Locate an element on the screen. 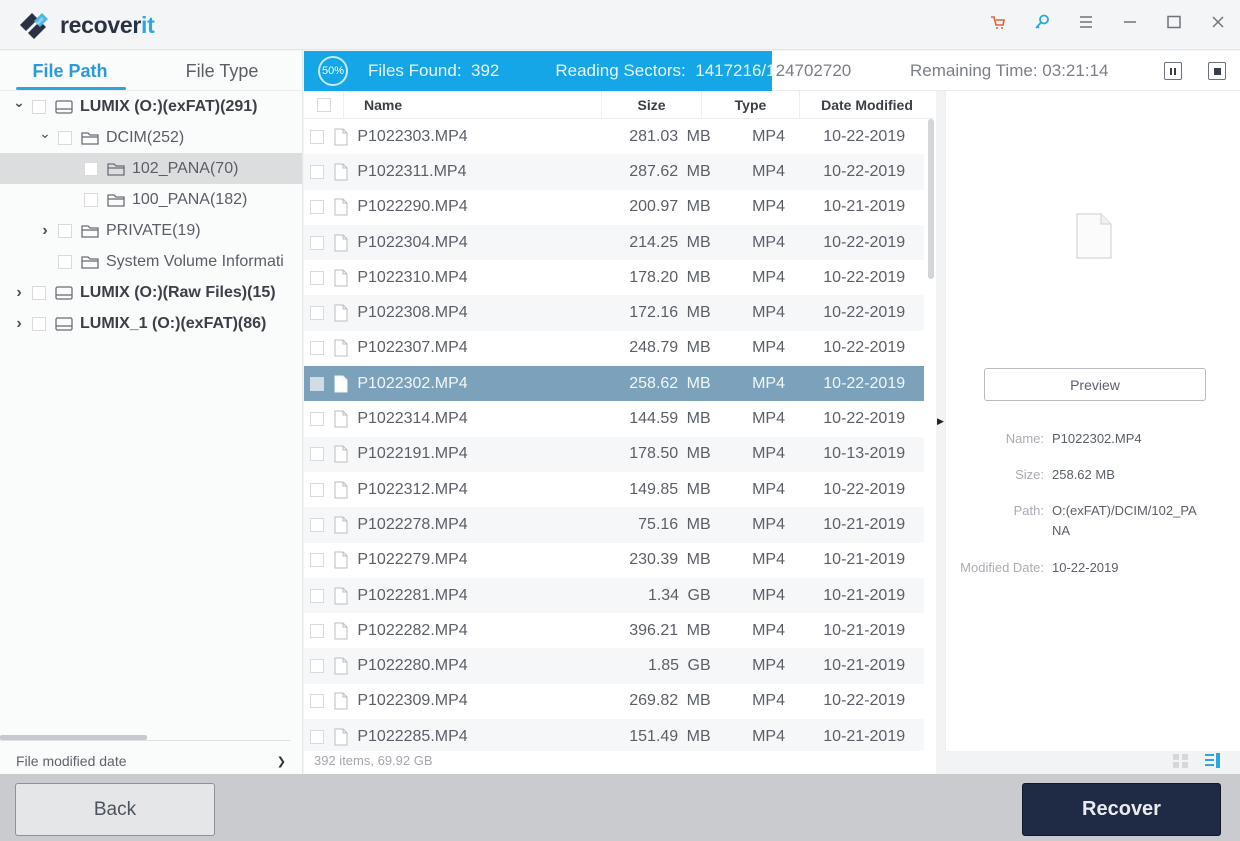  tree-item: 100_PANA(182) is located at coordinates (151, 199).